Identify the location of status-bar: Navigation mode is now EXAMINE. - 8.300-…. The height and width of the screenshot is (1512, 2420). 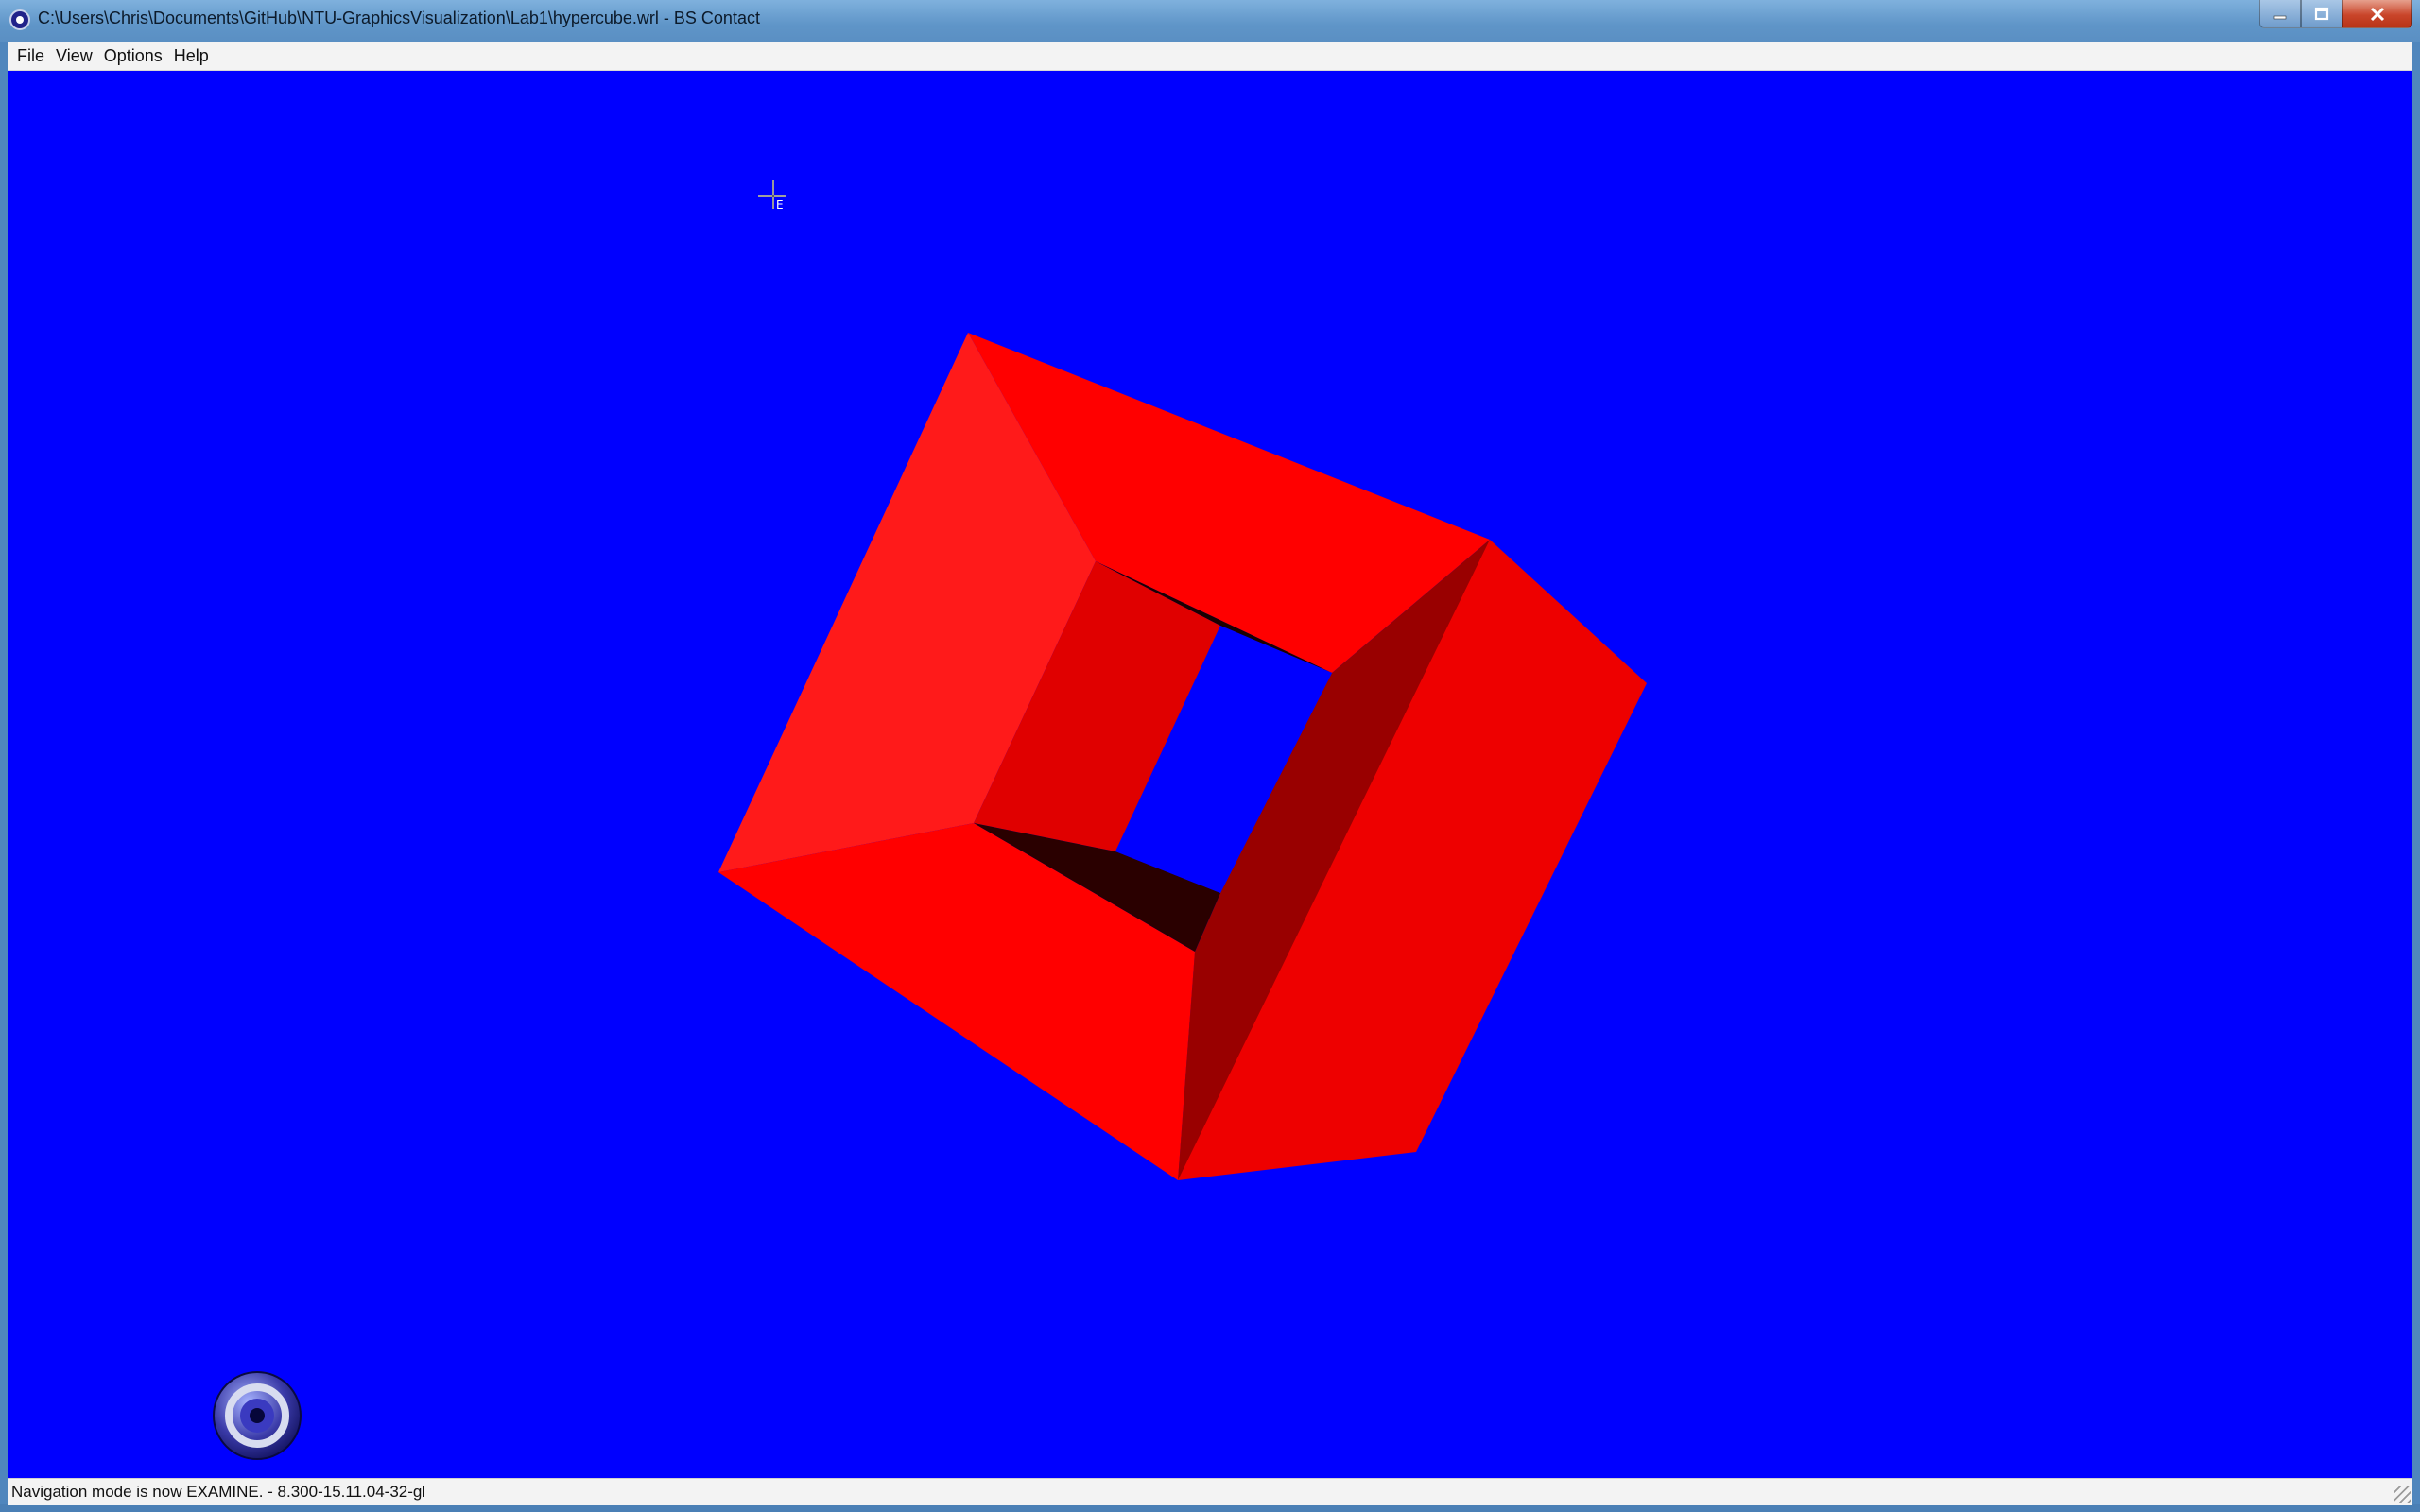
(1210, 1491).